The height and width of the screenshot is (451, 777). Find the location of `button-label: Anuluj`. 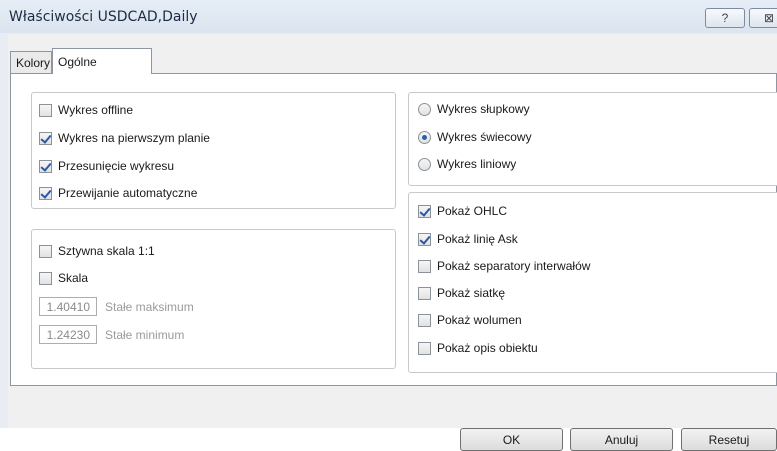

button-label: Anuluj is located at coordinates (621, 439).